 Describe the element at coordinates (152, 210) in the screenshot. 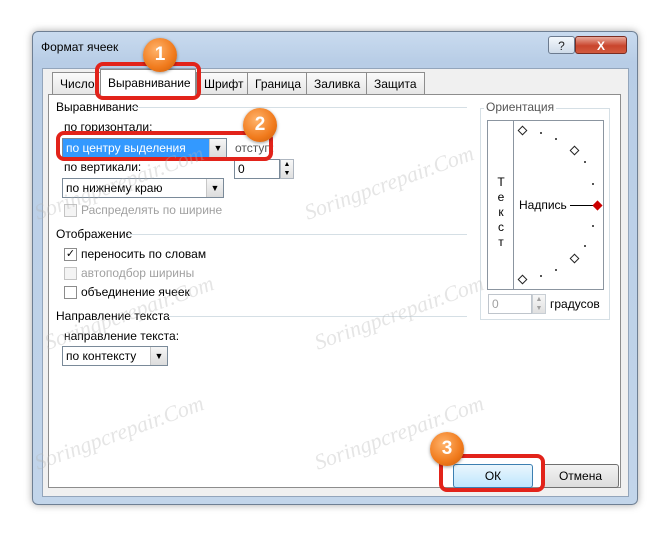

I see `distribute-label: Распределять по ширине` at that location.